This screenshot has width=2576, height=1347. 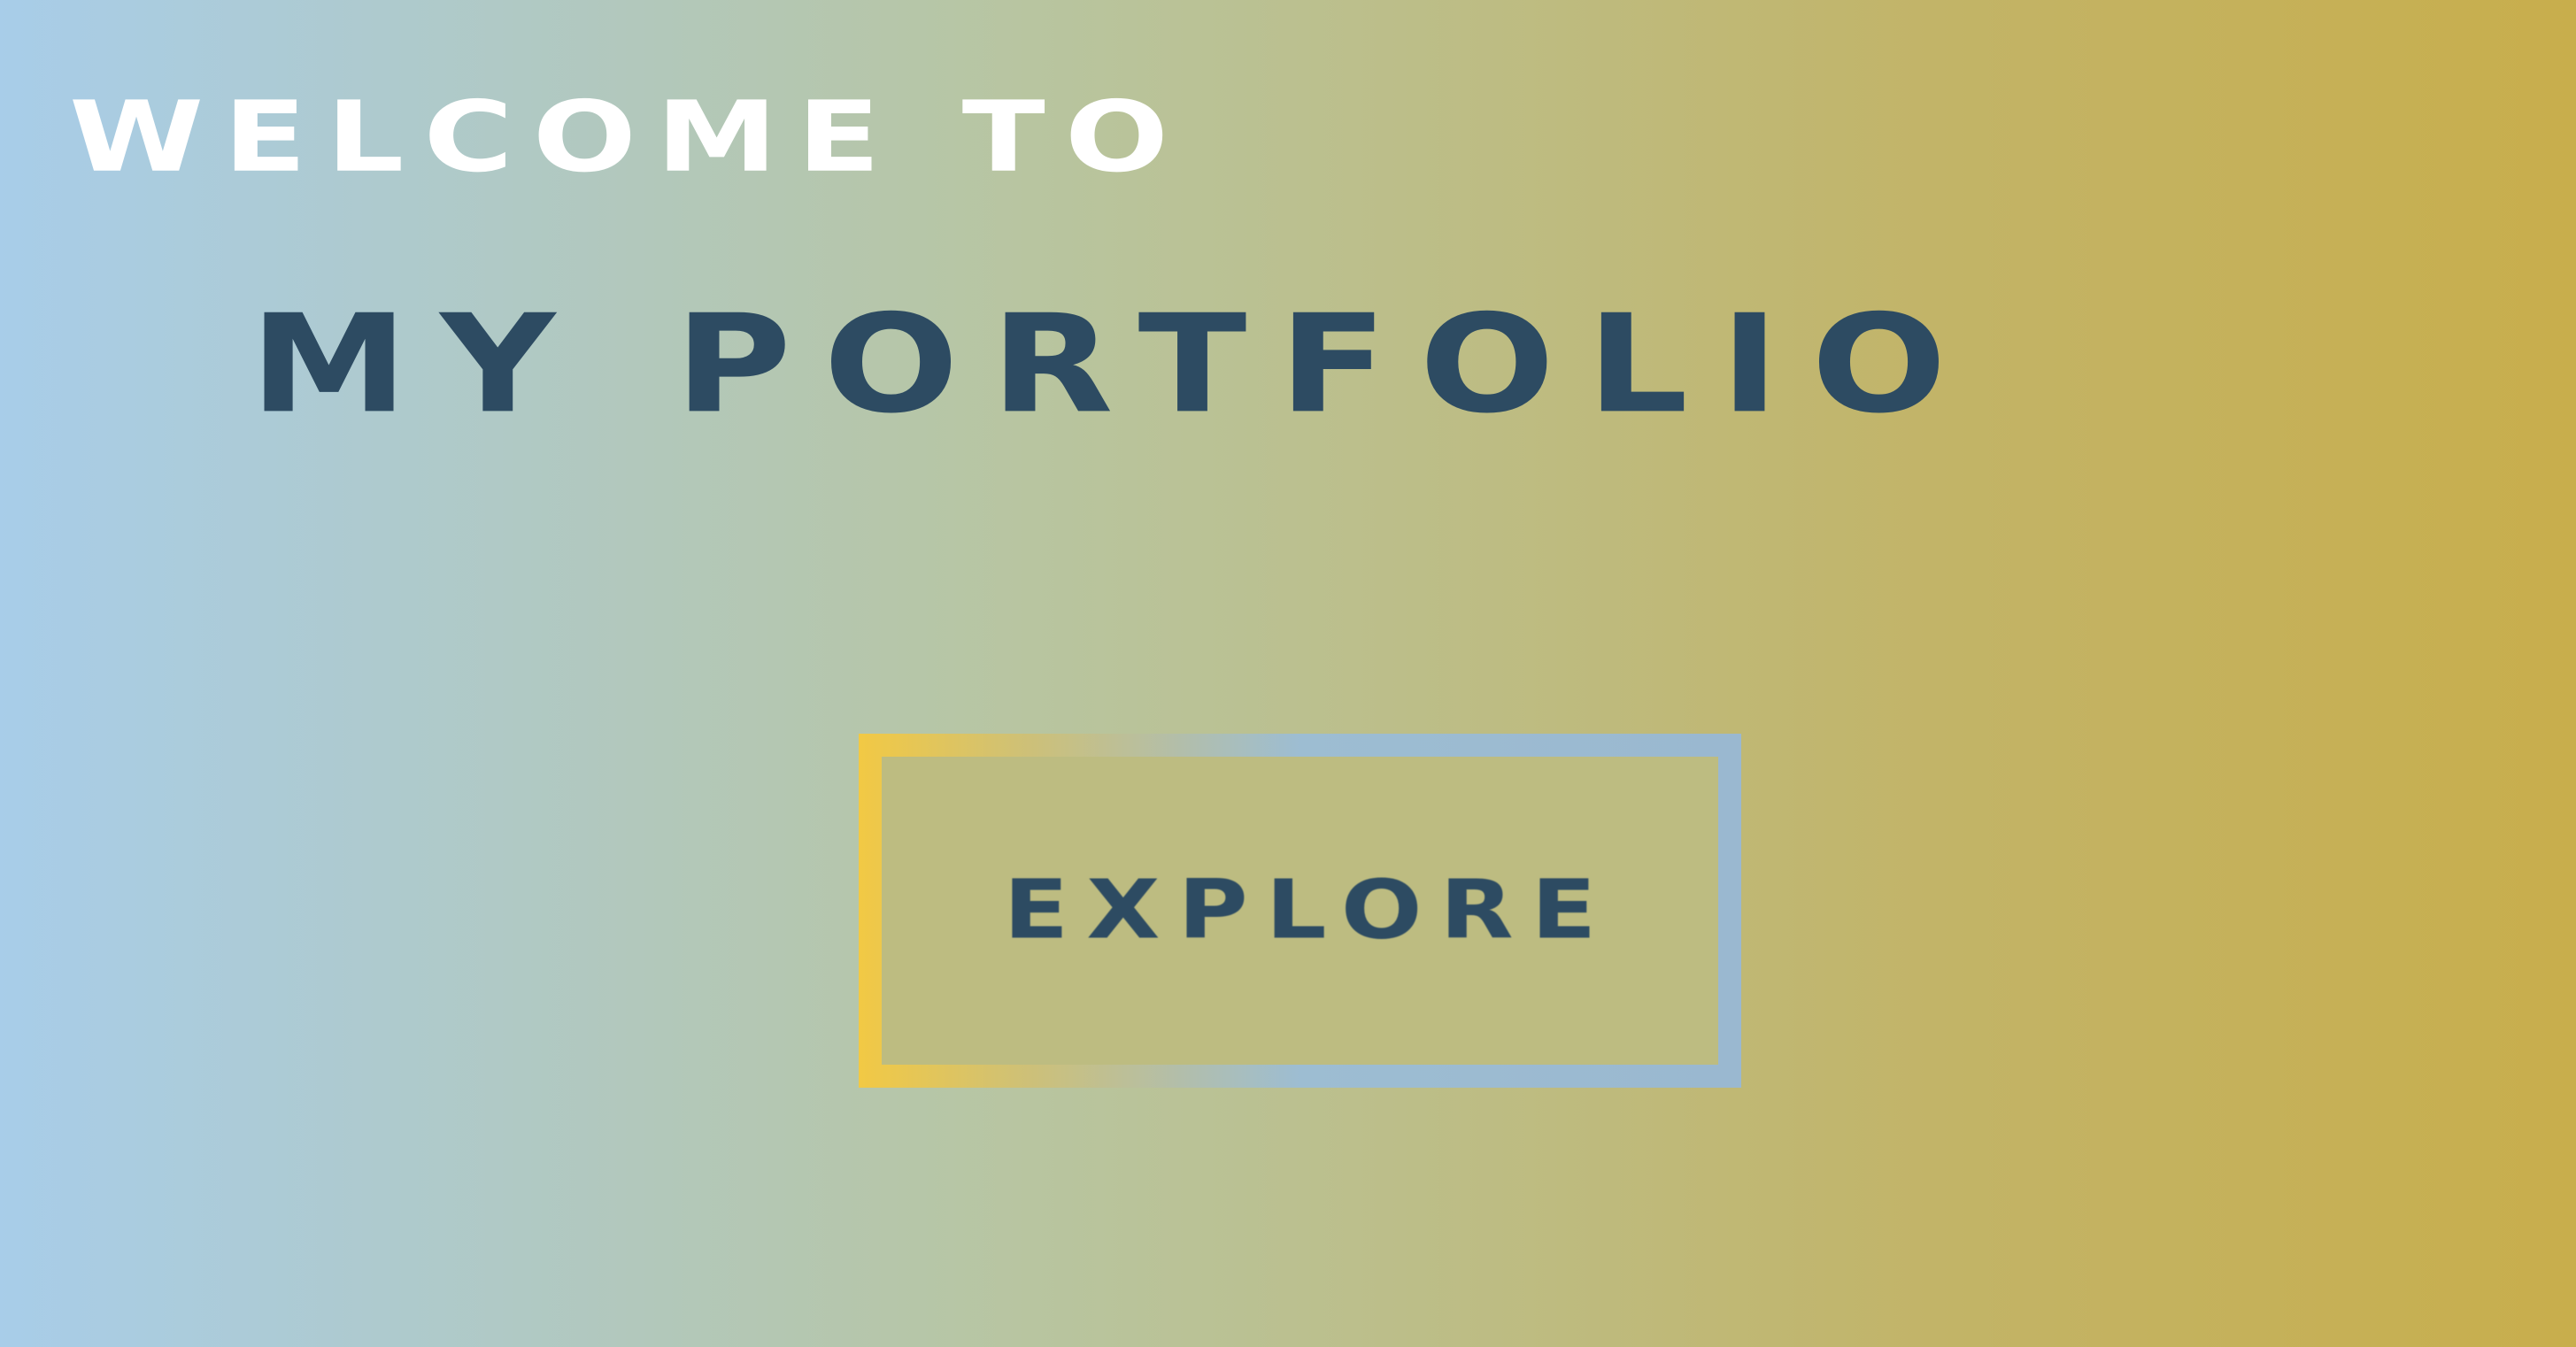 What do you see at coordinates (629, 137) in the screenshot?
I see `welcome-heading: WELCOME TO` at bounding box center [629, 137].